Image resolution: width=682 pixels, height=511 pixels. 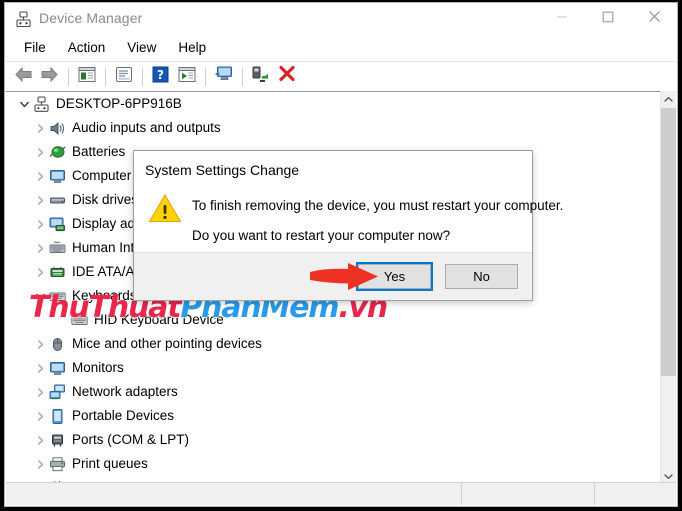 I want to click on update-driver-icon, so click(x=187, y=77).